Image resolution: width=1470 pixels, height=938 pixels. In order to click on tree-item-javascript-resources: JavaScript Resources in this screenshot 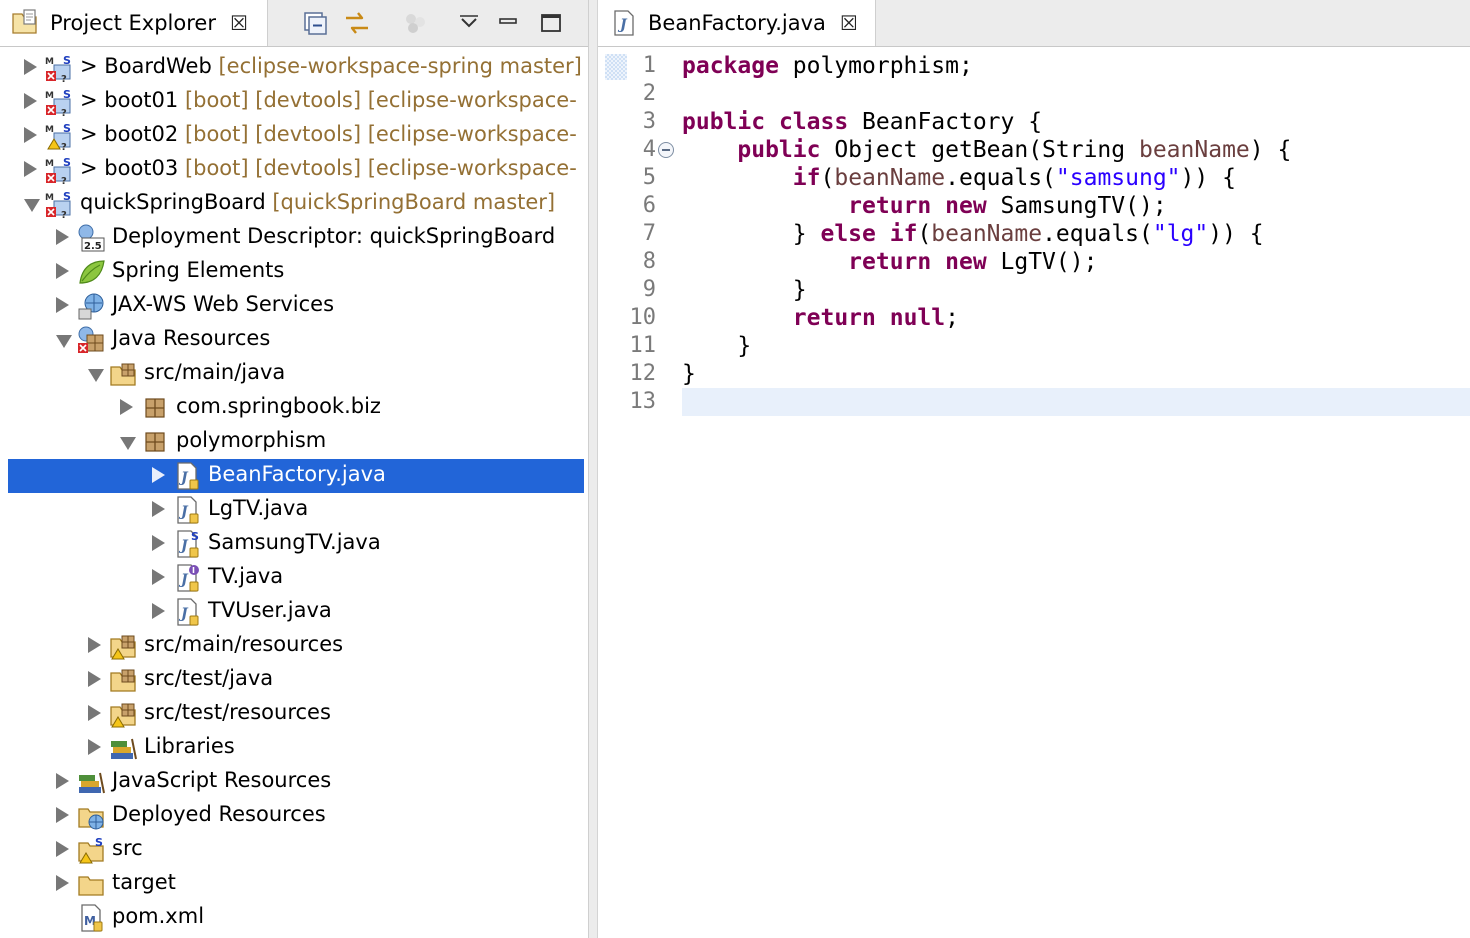, I will do `click(294, 782)`.